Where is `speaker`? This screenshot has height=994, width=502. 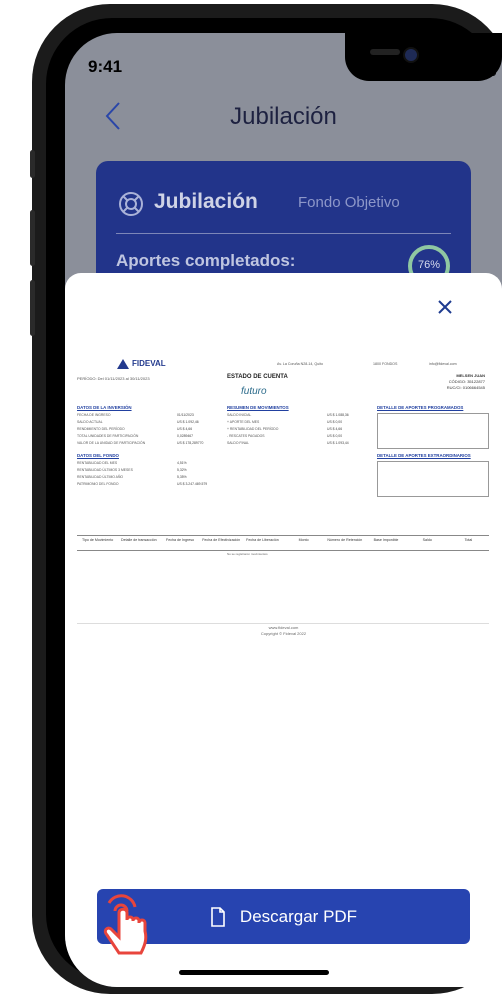
speaker is located at coordinates (385, 52).